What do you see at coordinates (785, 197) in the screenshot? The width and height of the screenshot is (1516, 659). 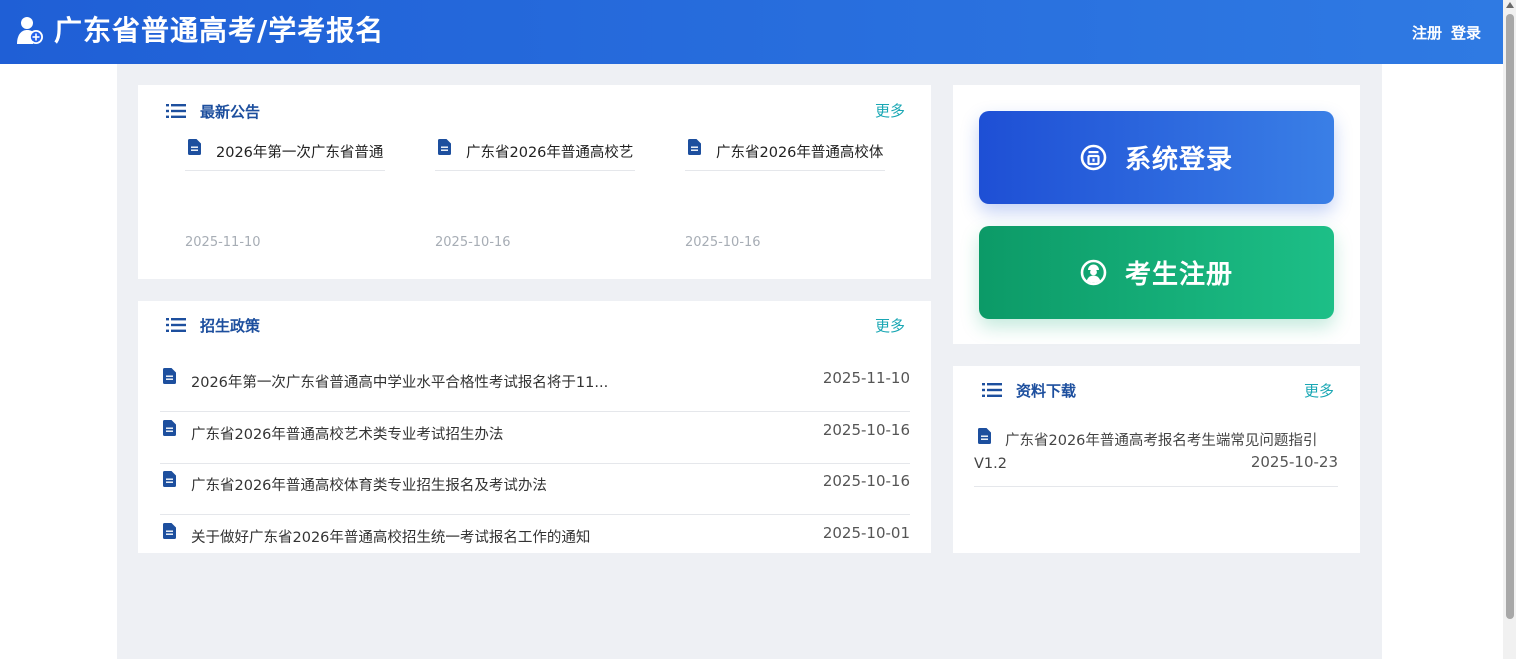 I see `notice-item: 广东省2026年普通高校体 2025-10-16` at bounding box center [785, 197].